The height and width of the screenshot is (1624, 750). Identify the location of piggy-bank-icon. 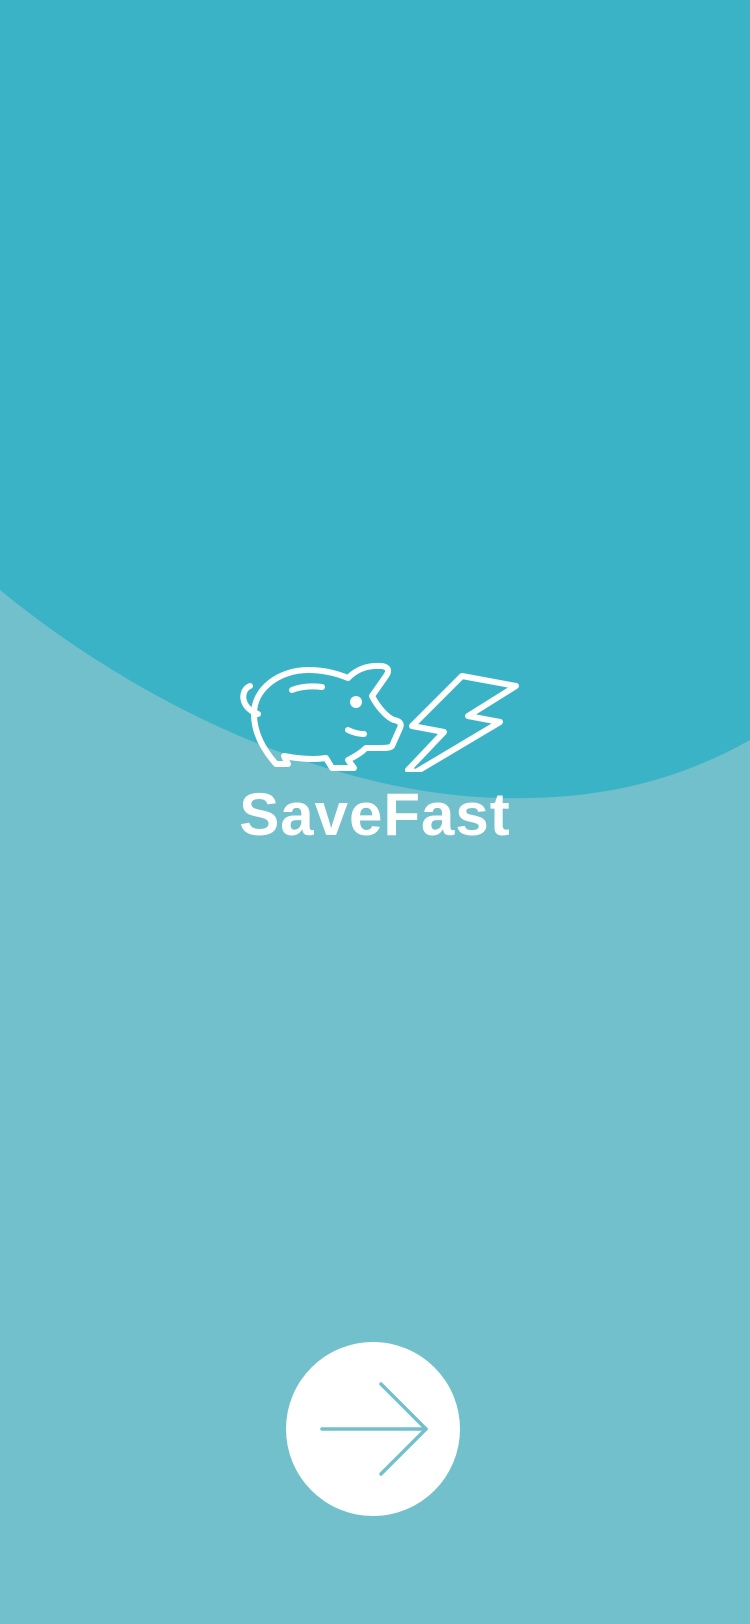
(322, 716).